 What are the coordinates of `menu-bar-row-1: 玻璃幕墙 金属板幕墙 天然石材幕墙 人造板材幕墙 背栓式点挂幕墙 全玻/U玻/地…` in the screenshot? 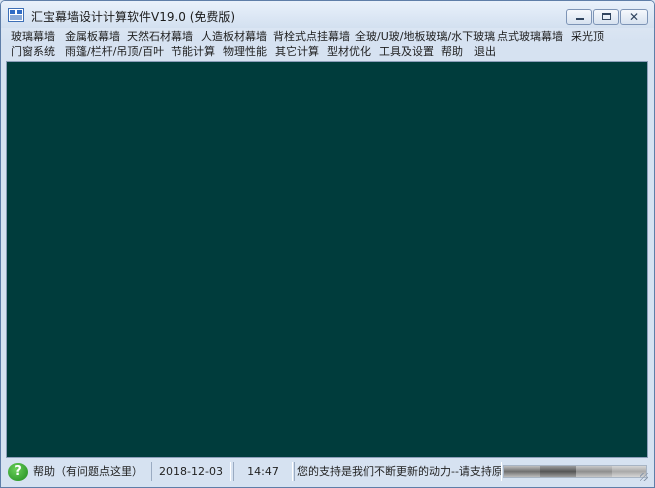 It's located at (327, 37).